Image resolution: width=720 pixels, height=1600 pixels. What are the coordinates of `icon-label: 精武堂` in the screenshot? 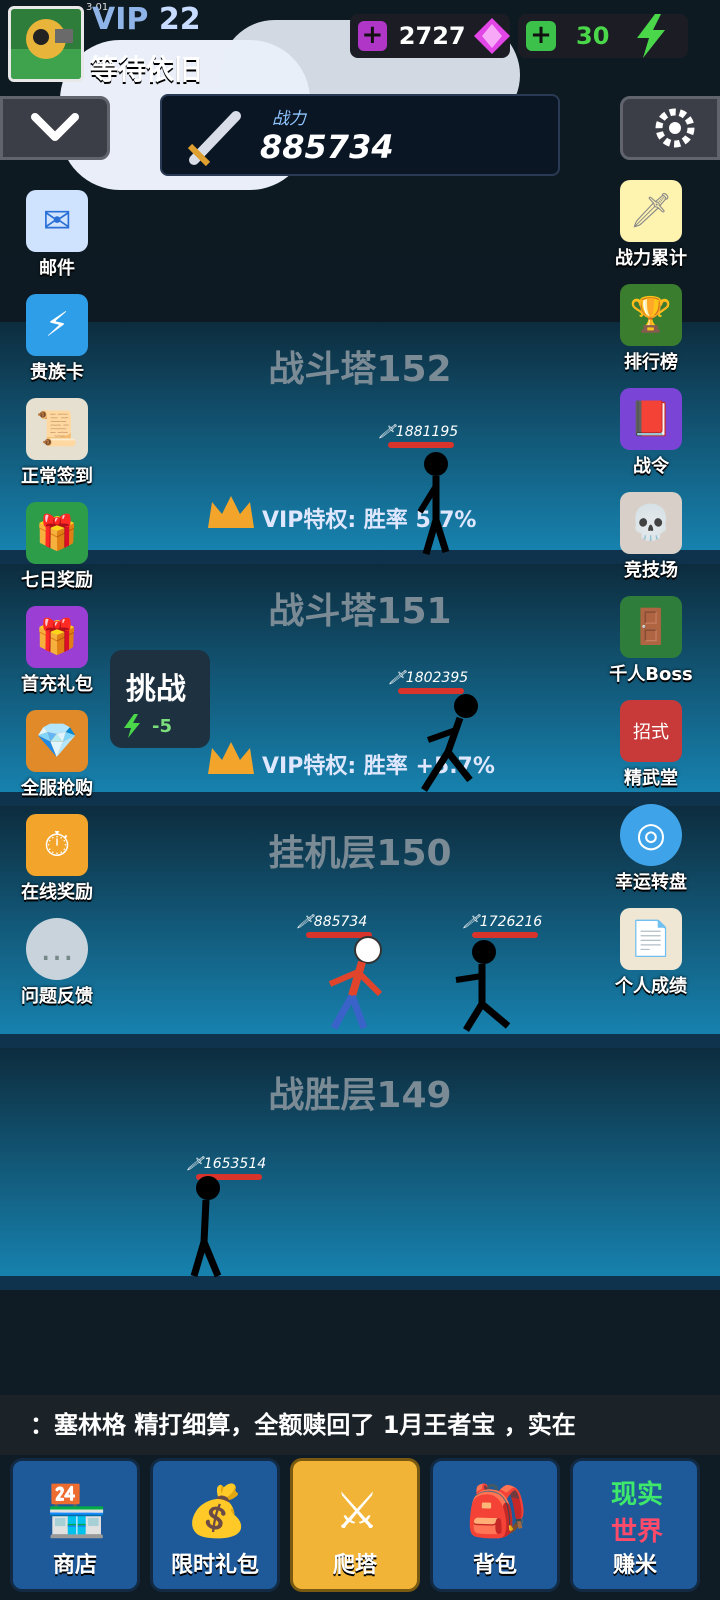 It's located at (651, 778).